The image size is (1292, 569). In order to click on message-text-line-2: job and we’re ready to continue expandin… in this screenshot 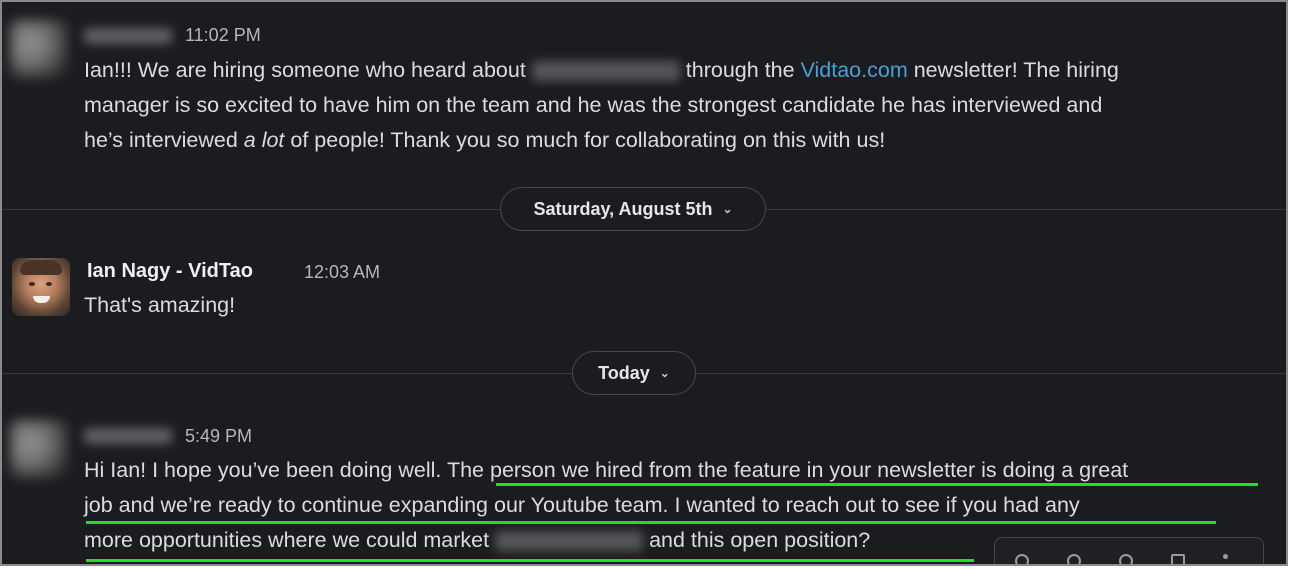, I will do `click(582, 505)`.